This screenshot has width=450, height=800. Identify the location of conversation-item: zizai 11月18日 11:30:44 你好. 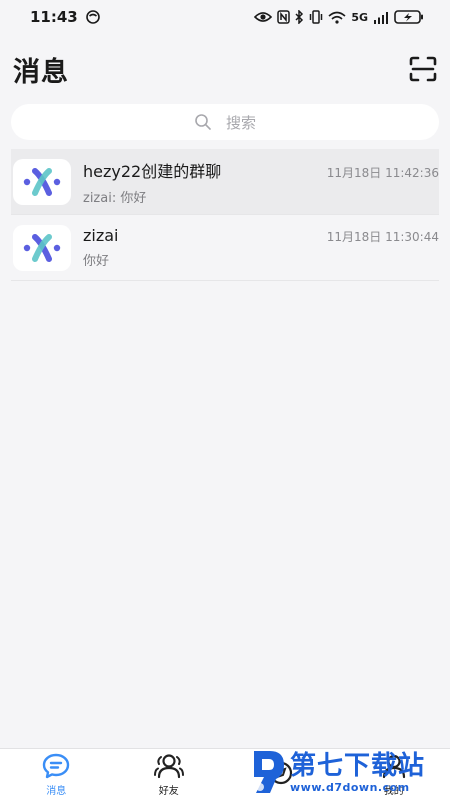
(225, 248).